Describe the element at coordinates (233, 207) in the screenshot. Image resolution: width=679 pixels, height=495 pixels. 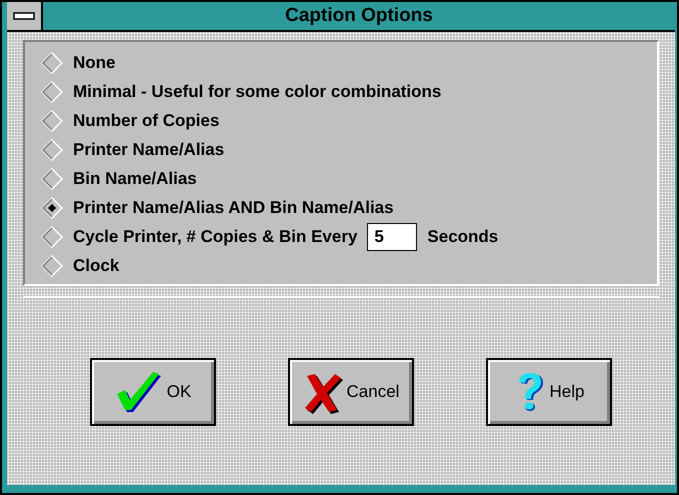
I see `option-label: Printer Name/Alias AND Bin Name/Alias` at that location.